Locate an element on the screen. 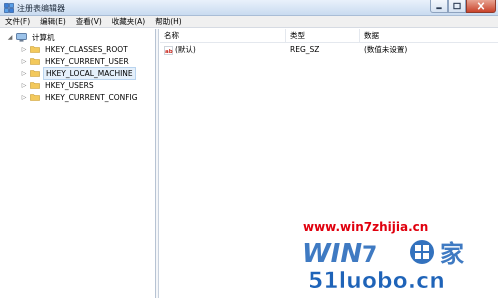 Image resolution: width=498 pixels, height=298 pixels. tree-label-computer: 计算机 is located at coordinates (43, 37).